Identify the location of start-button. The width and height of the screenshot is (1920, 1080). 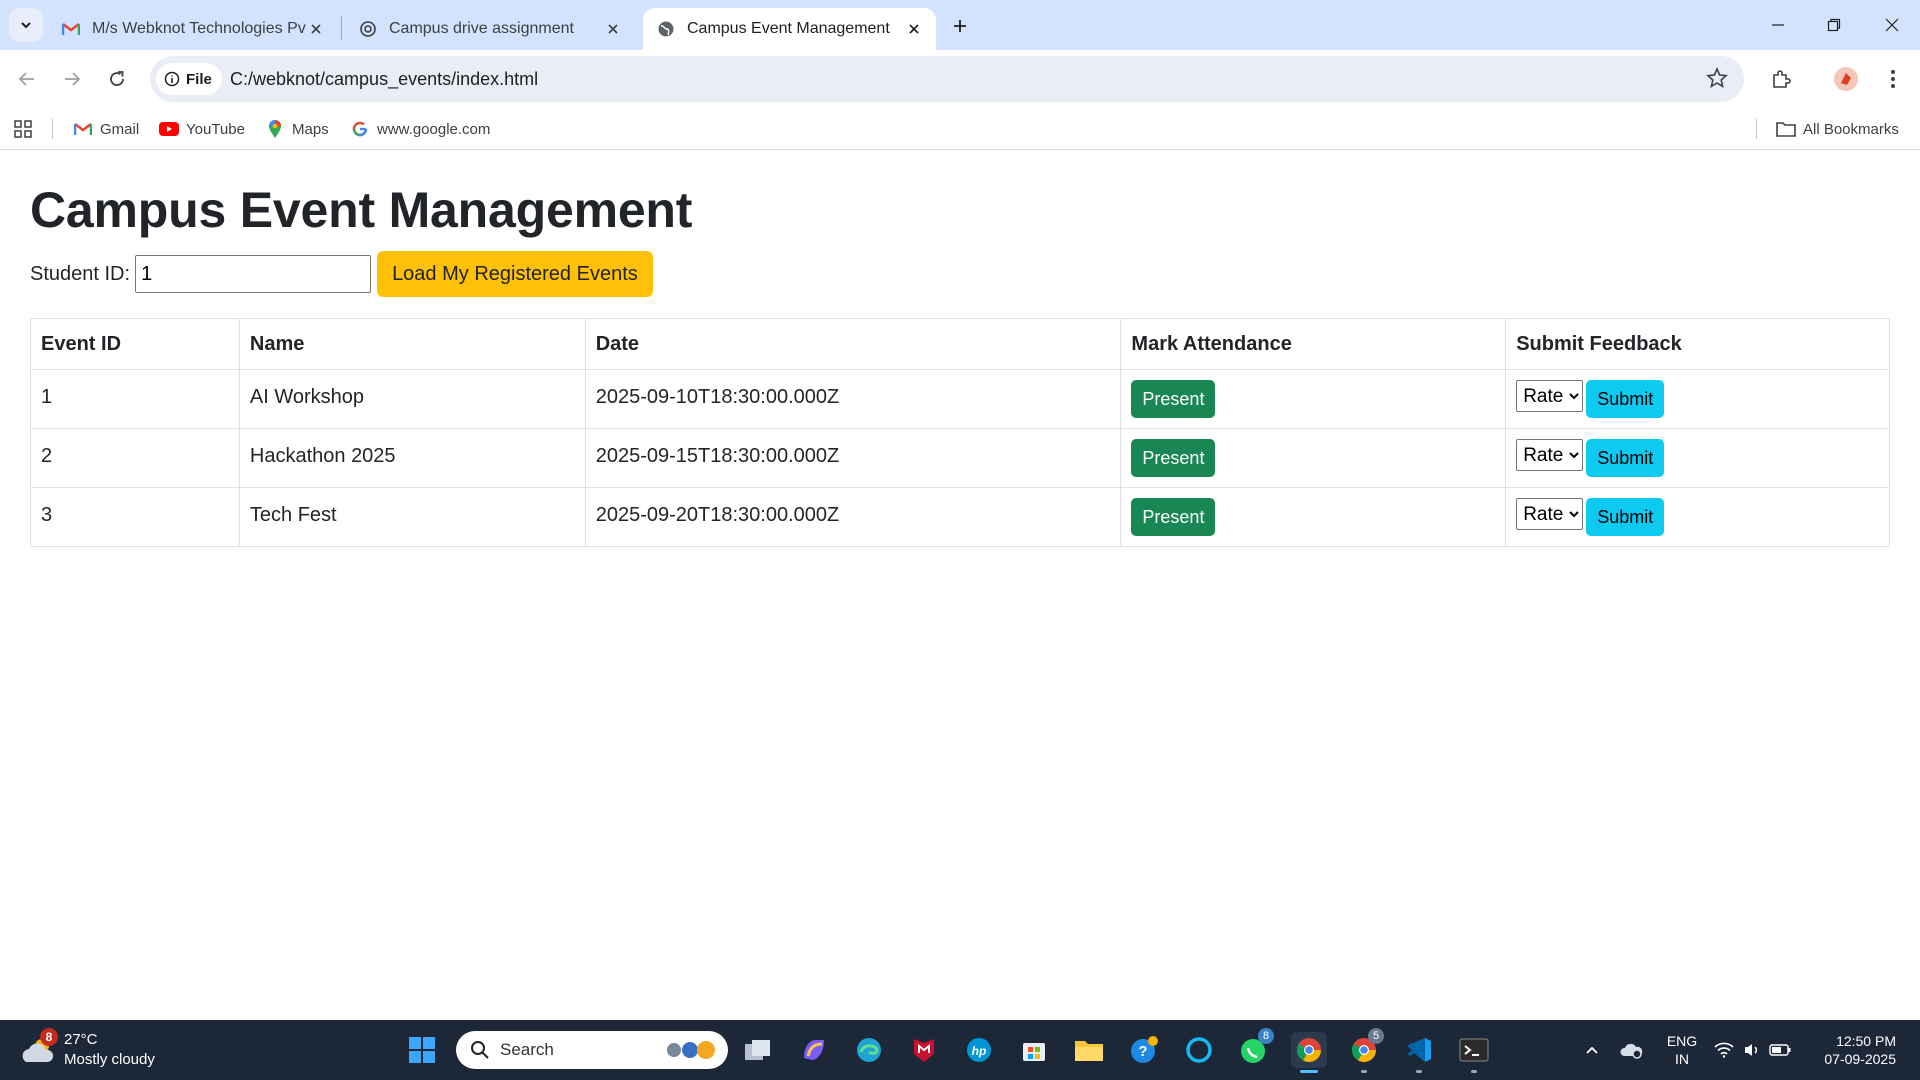
(422, 1050).